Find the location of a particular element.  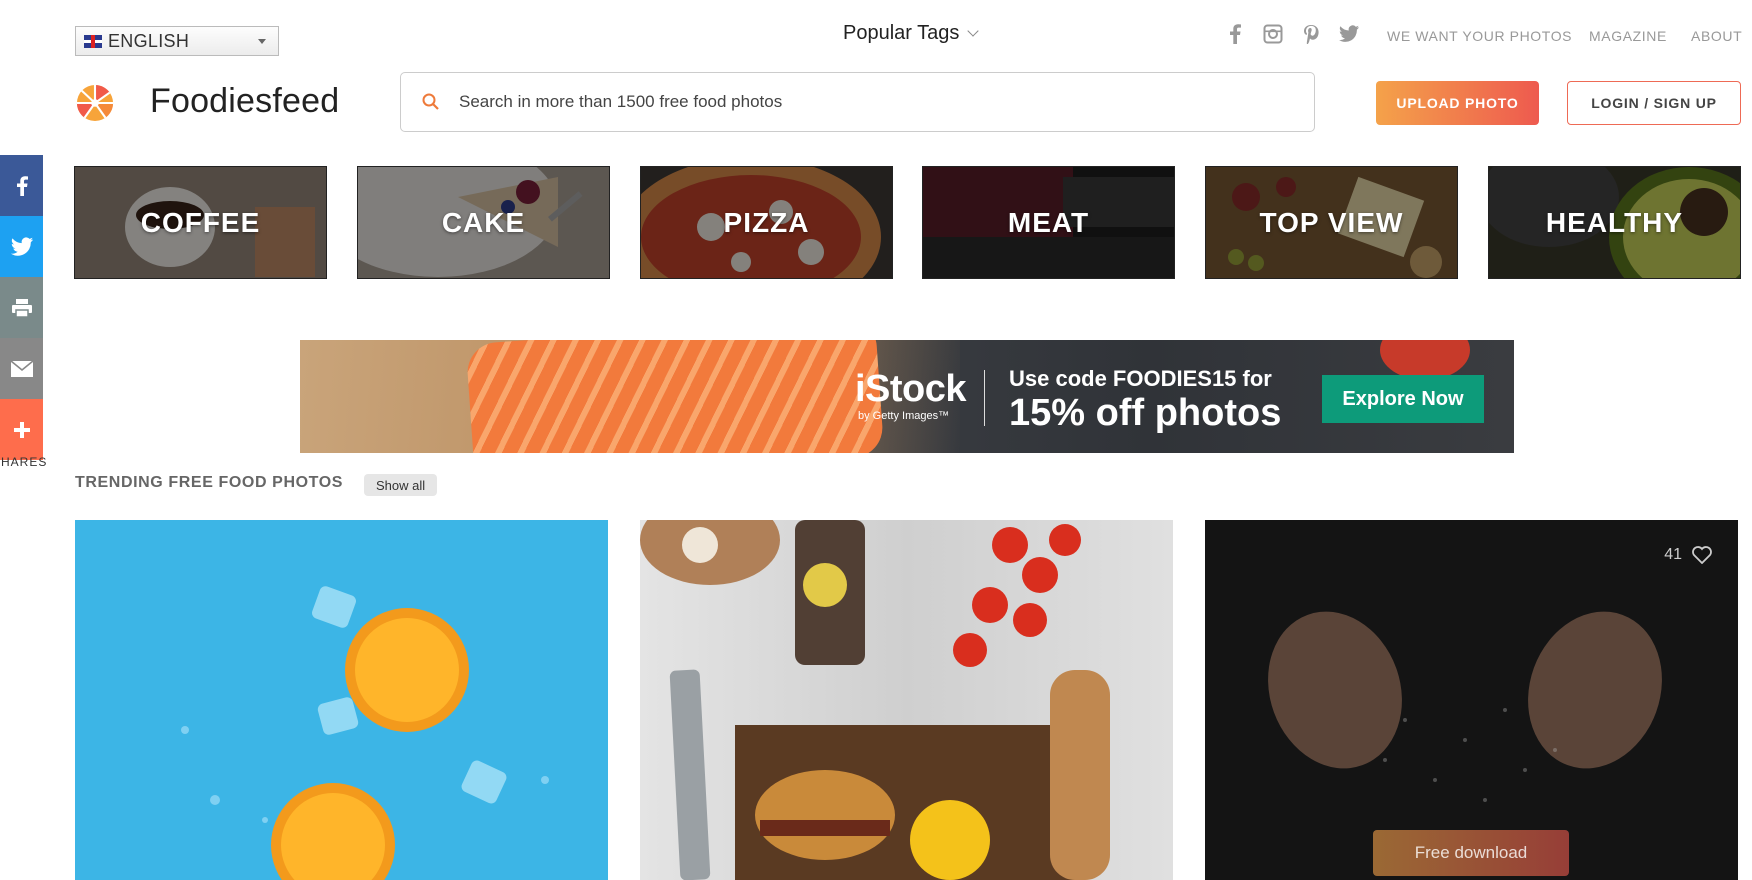

category-top-view: TOP VIEW is located at coordinates (1331, 222).